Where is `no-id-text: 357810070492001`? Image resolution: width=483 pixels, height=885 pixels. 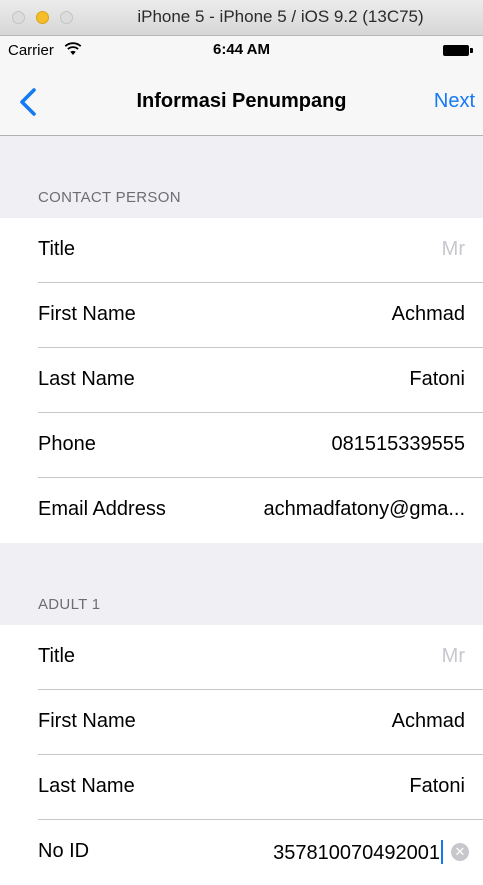
no-id-text: 357810070492001 is located at coordinates (356, 853).